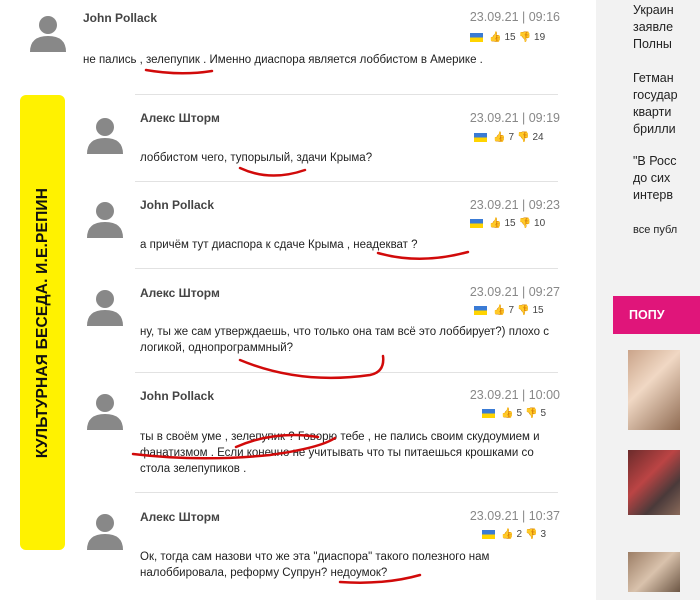 The image size is (700, 600). Describe the element at coordinates (514, 205) in the screenshot. I see `comment-date: 23.09.21 | 09:23` at that location.